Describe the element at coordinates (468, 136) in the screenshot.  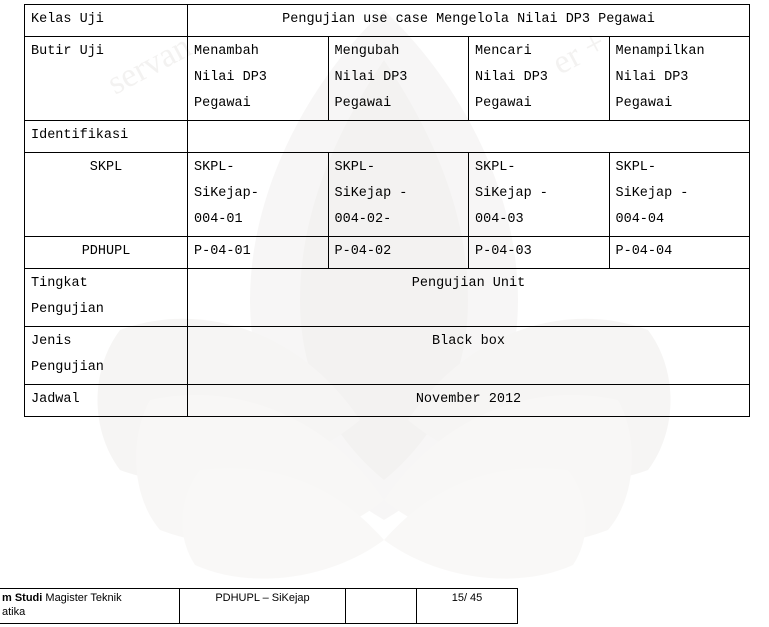
I see `row-value-identifikasi` at that location.